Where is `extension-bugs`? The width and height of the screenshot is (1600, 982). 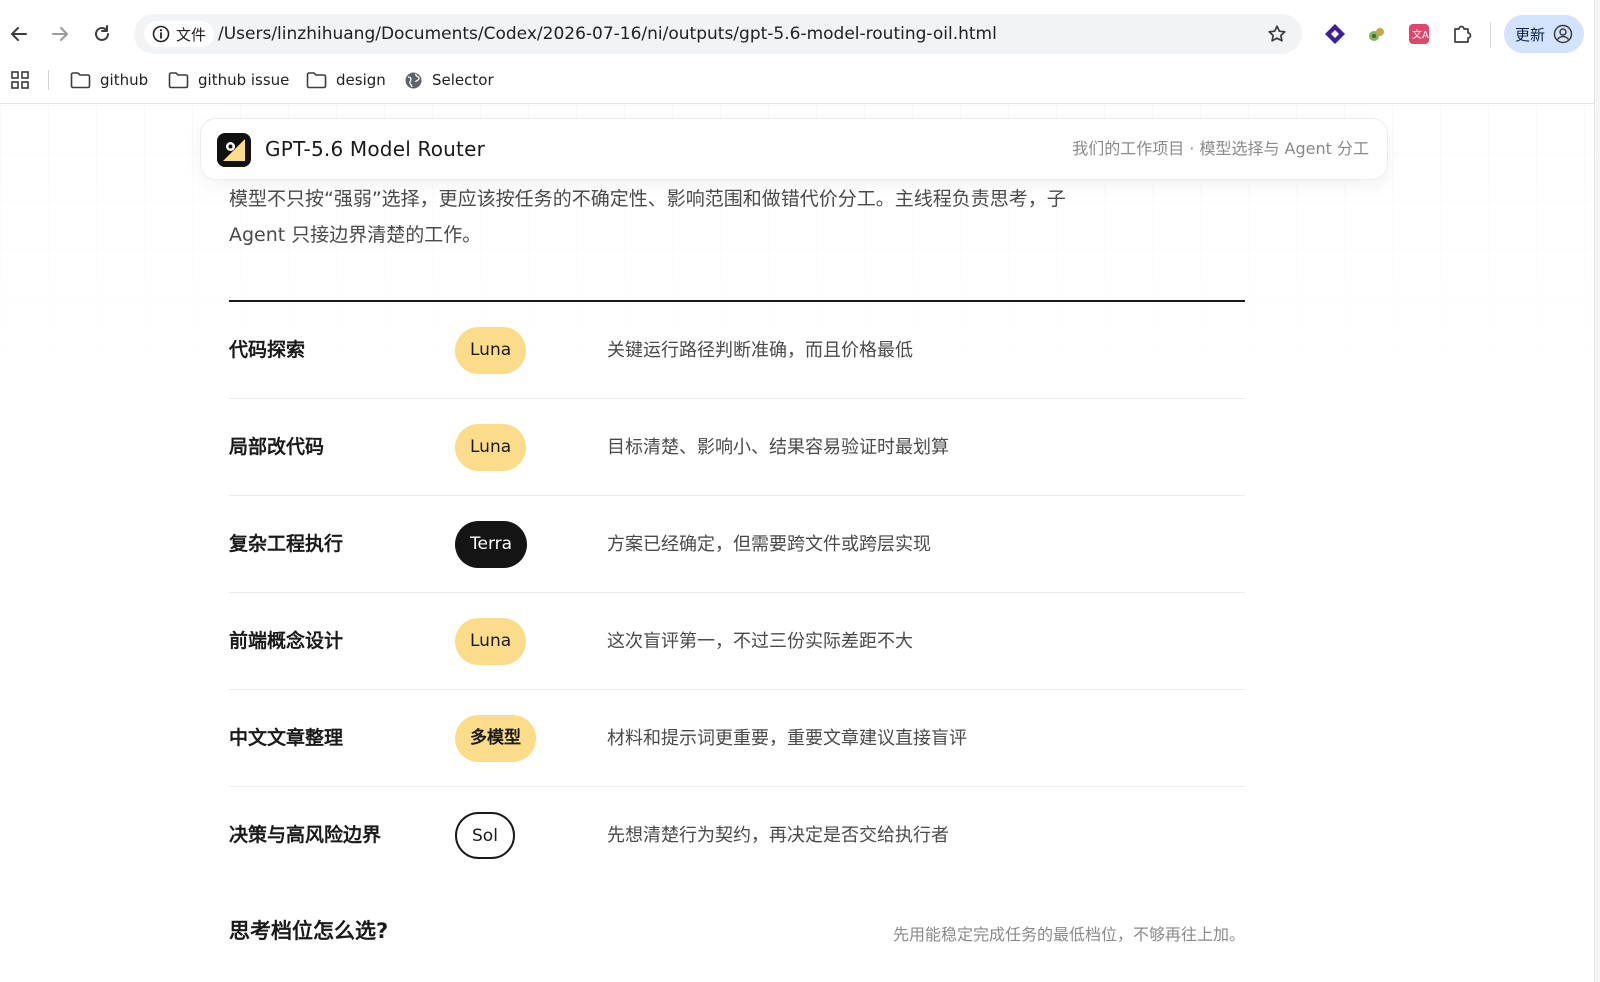 extension-bugs is located at coordinates (1377, 34).